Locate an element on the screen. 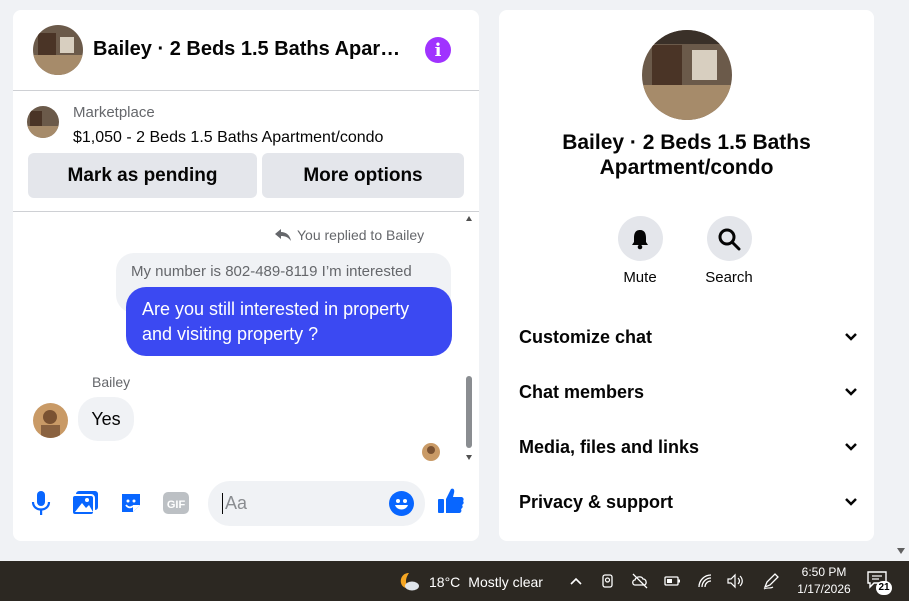 Image resolution: width=909 pixels, height=601 pixels. battery-icon is located at coordinates (672, 581).